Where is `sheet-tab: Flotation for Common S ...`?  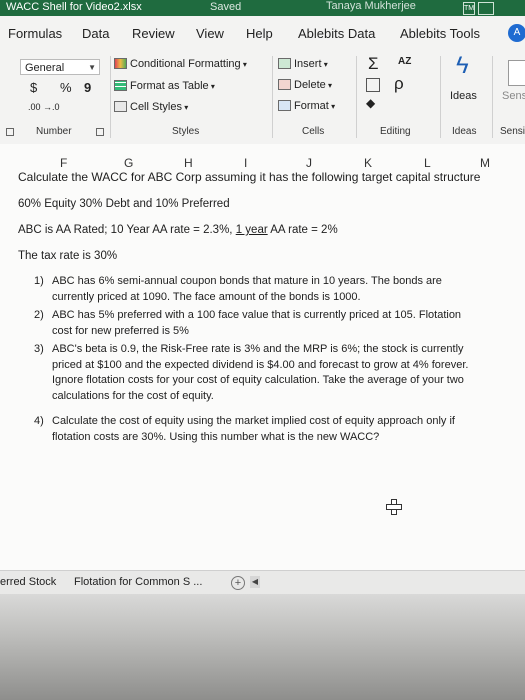 sheet-tab: Flotation for Common S ... is located at coordinates (138, 582).